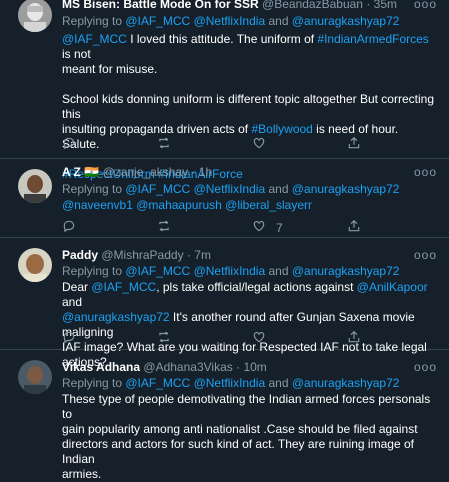 The image size is (449, 482). What do you see at coordinates (250, 84) in the screenshot?
I see `tweet-text-line` at bounding box center [250, 84].